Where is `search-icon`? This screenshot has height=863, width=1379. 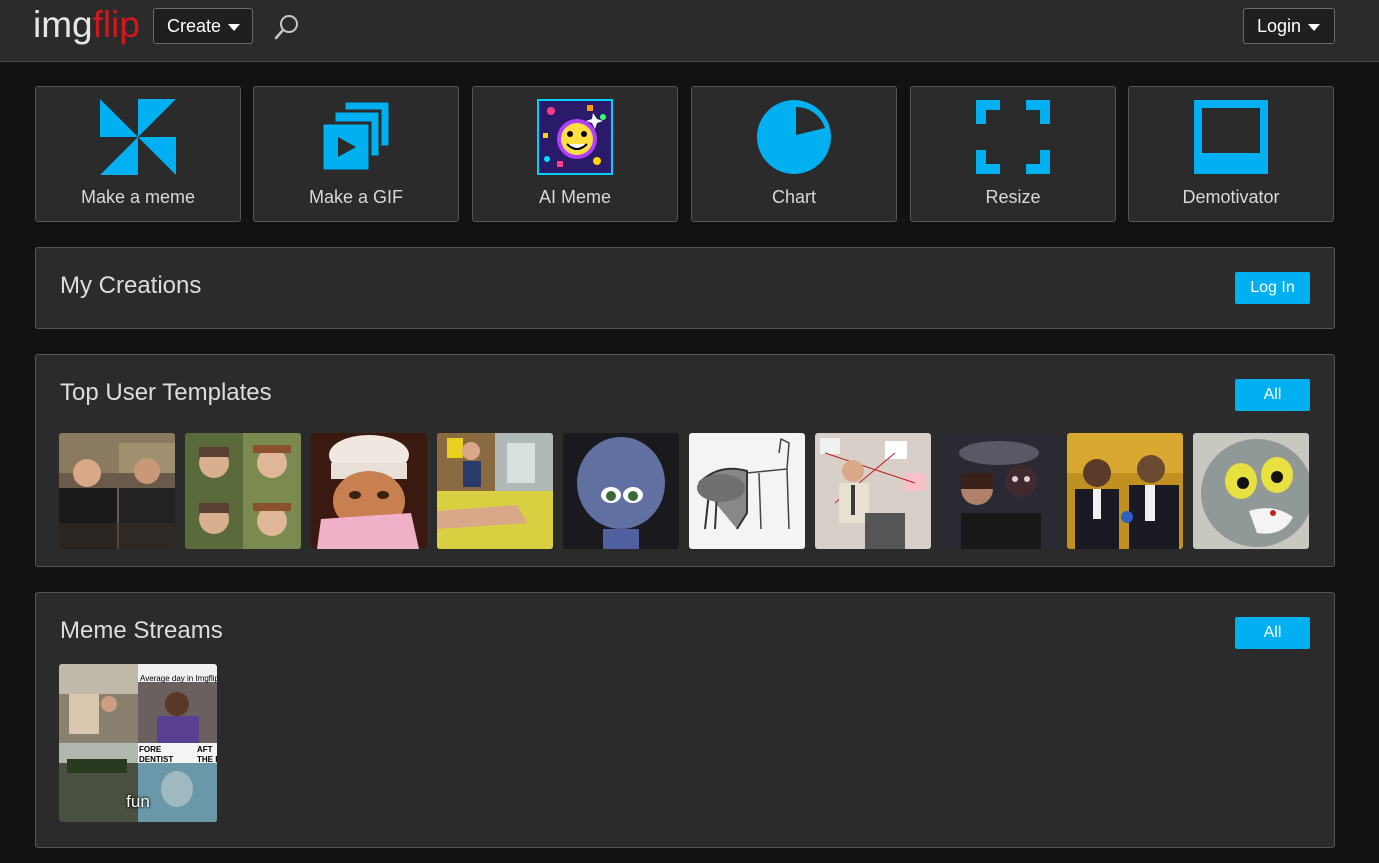 search-icon is located at coordinates (287, 27).